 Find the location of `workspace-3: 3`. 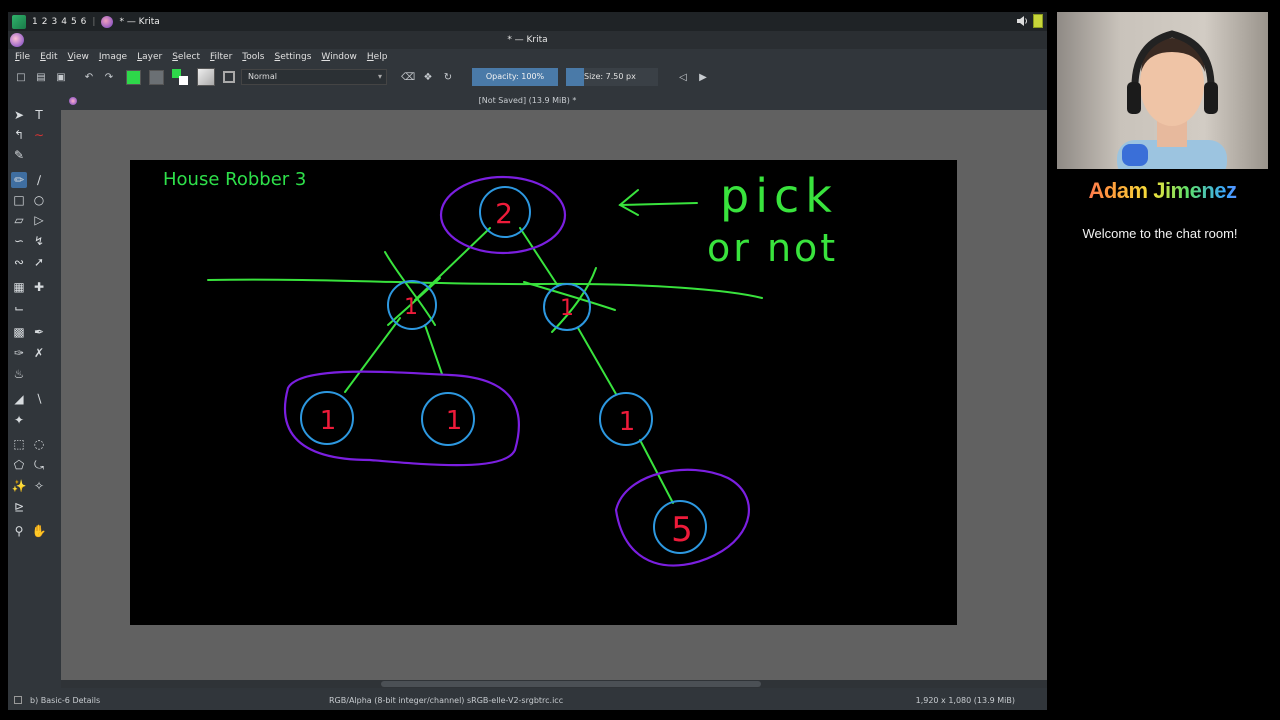

workspace-3: 3 is located at coordinates (54, 22).